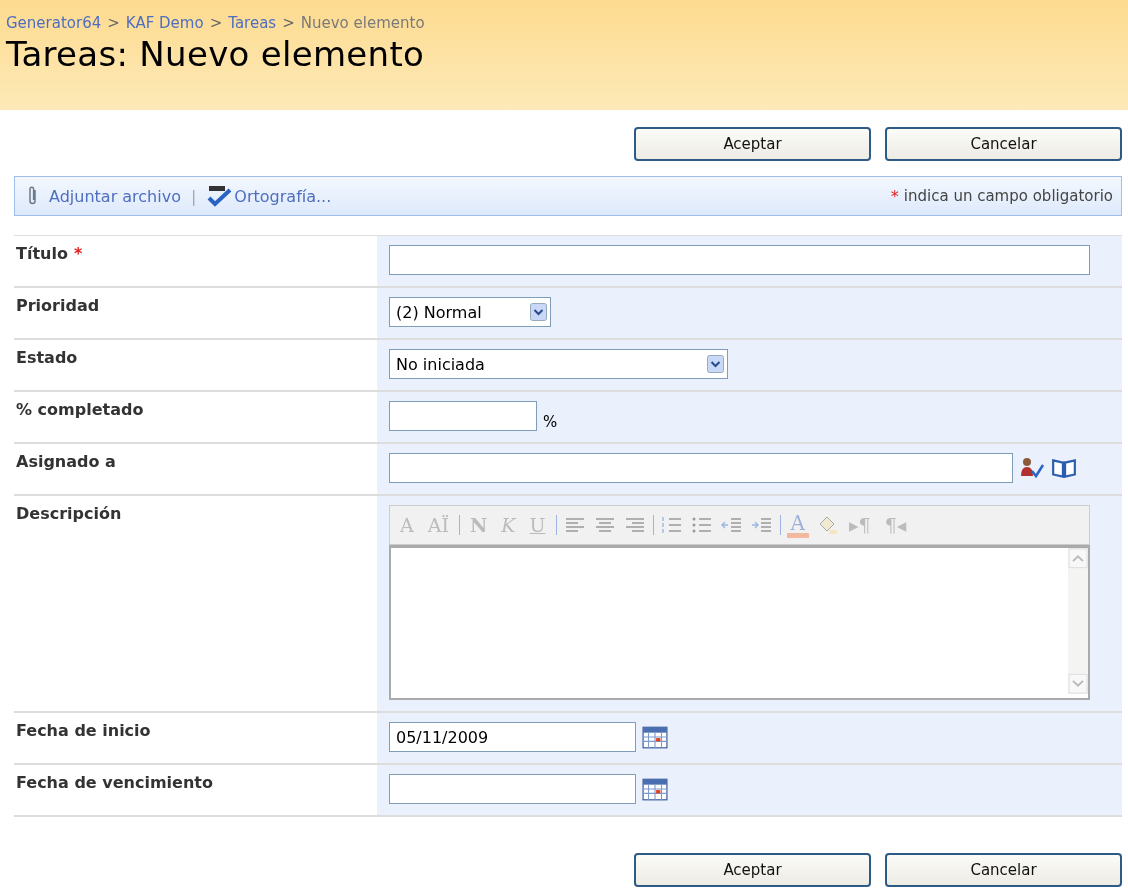 The height and width of the screenshot is (894, 1128). What do you see at coordinates (463, 416) in the screenshot?
I see `percent-input` at bounding box center [463, 416].